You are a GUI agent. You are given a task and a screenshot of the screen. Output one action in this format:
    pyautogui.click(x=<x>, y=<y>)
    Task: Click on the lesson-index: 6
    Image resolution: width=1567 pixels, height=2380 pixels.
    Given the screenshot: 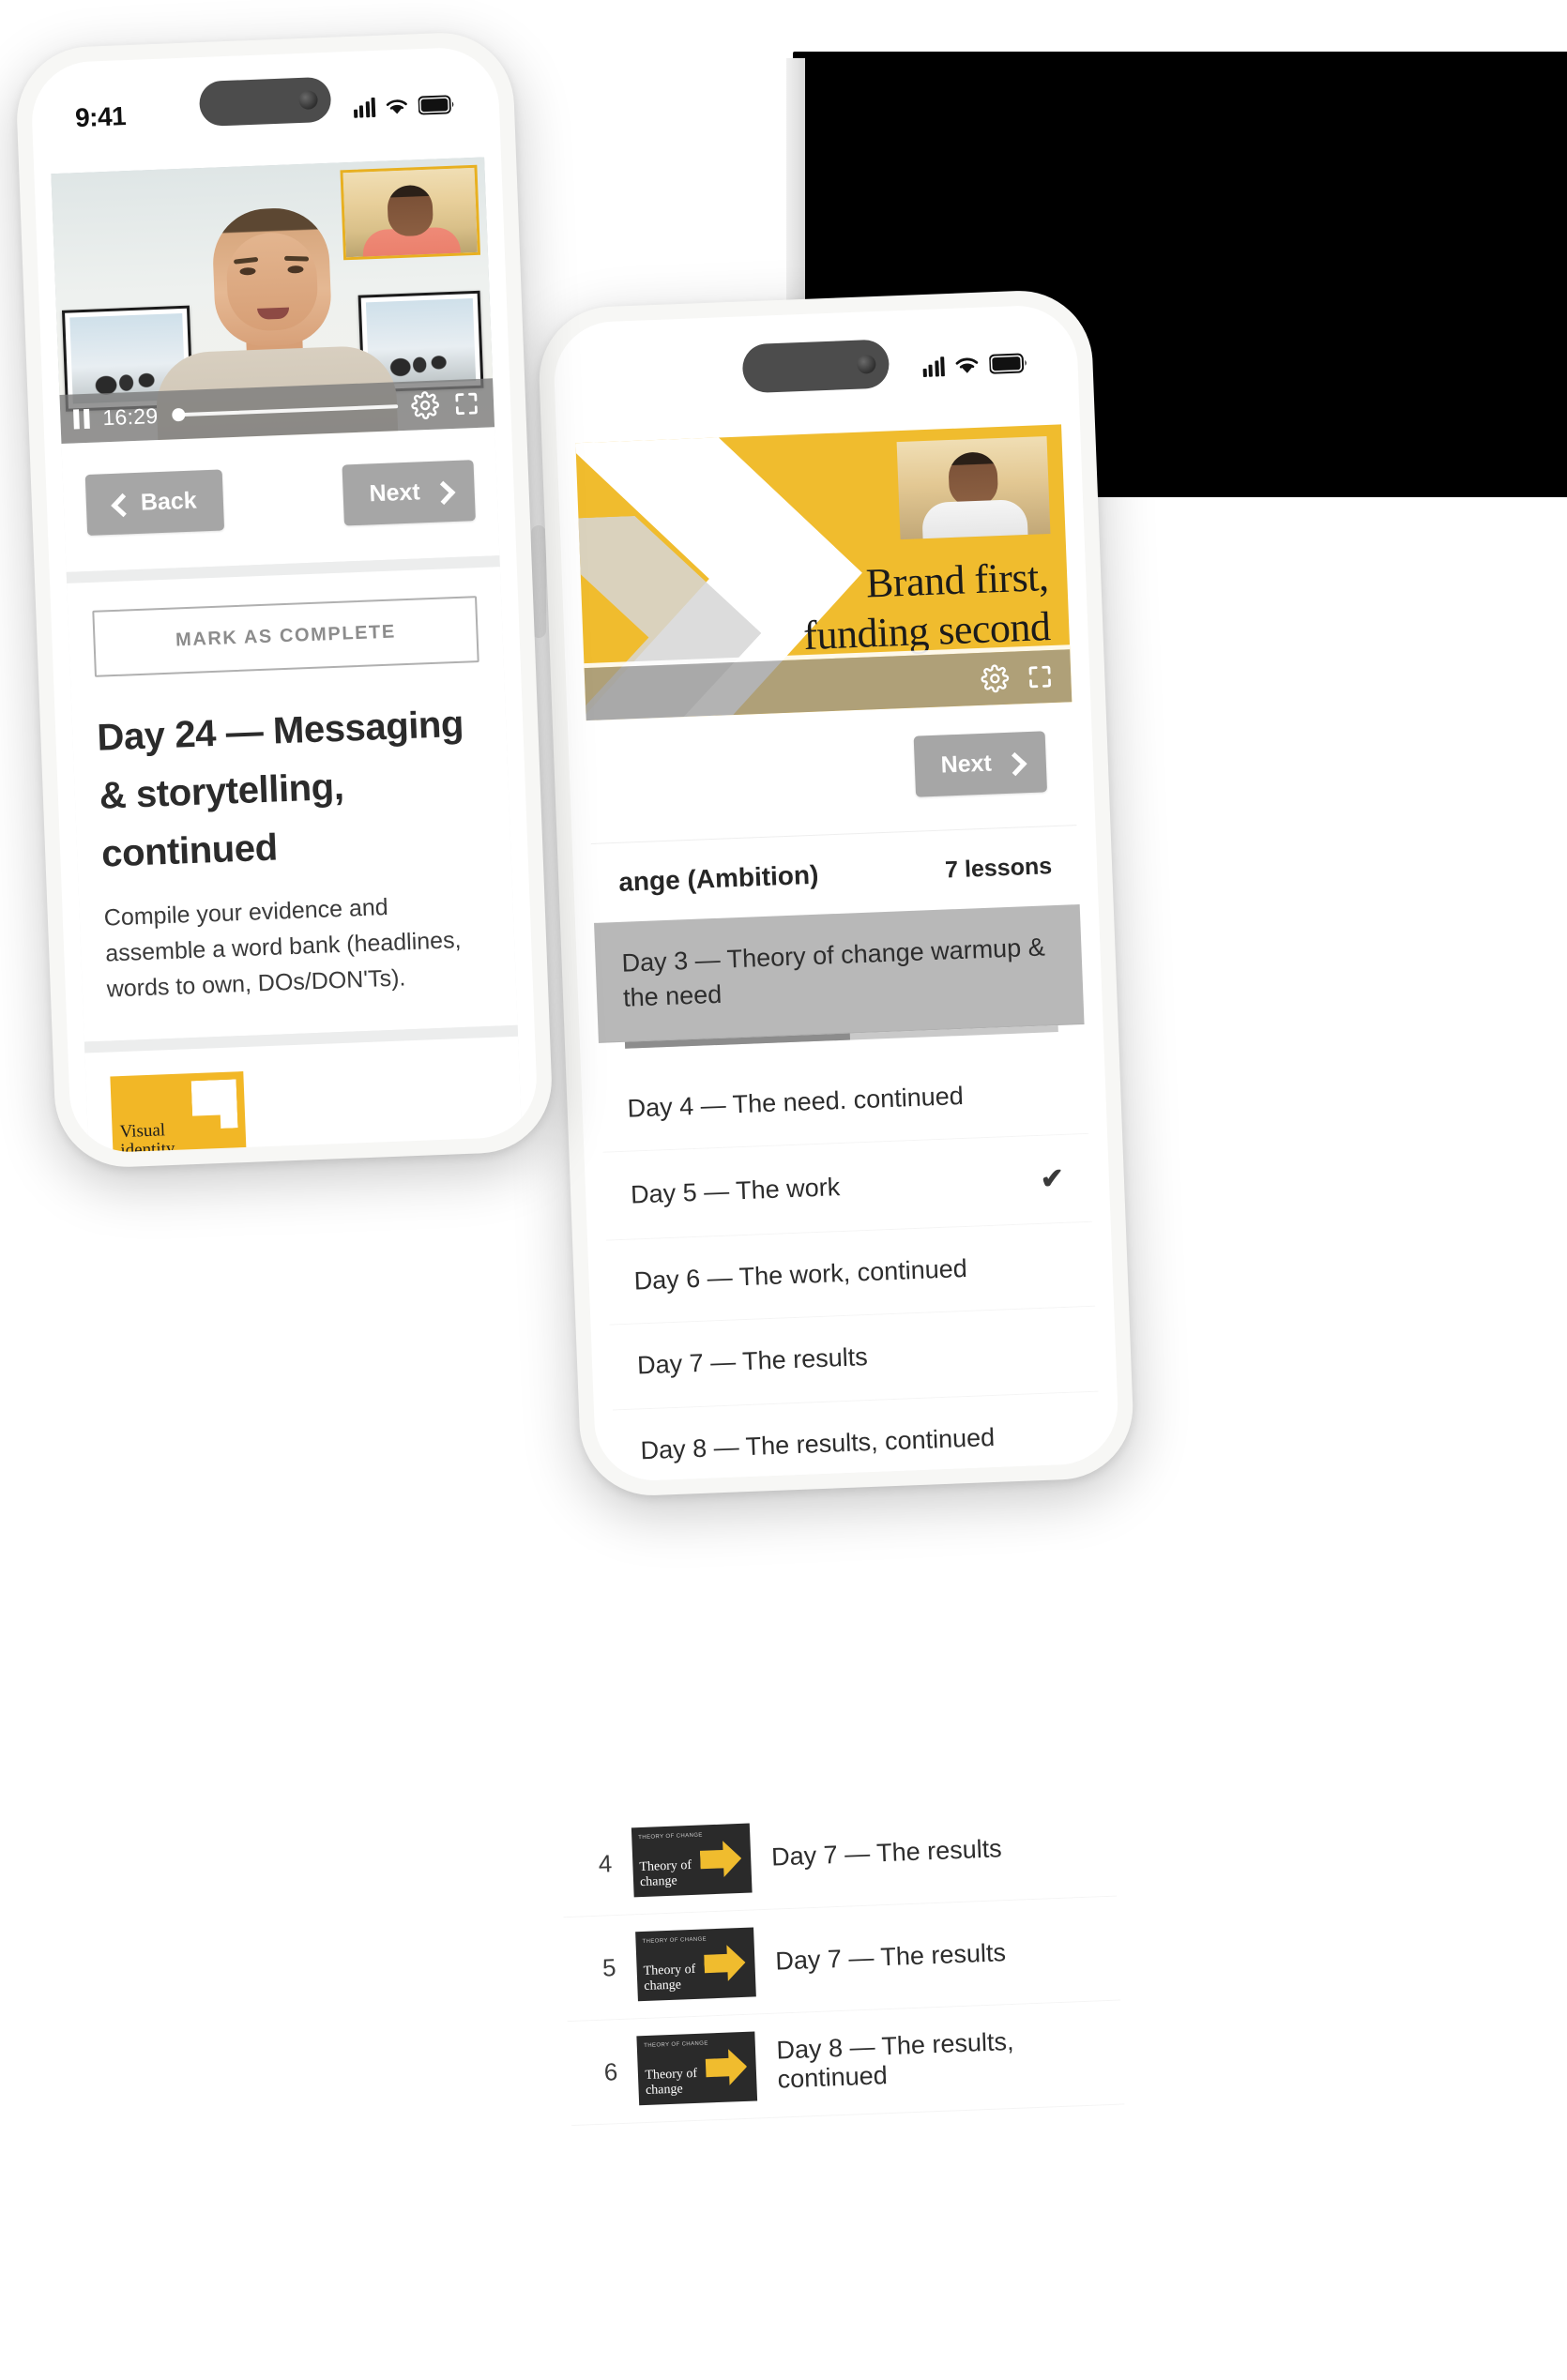 What is the action you would take?
    pyautogui.click(x=611, y=2071)
    